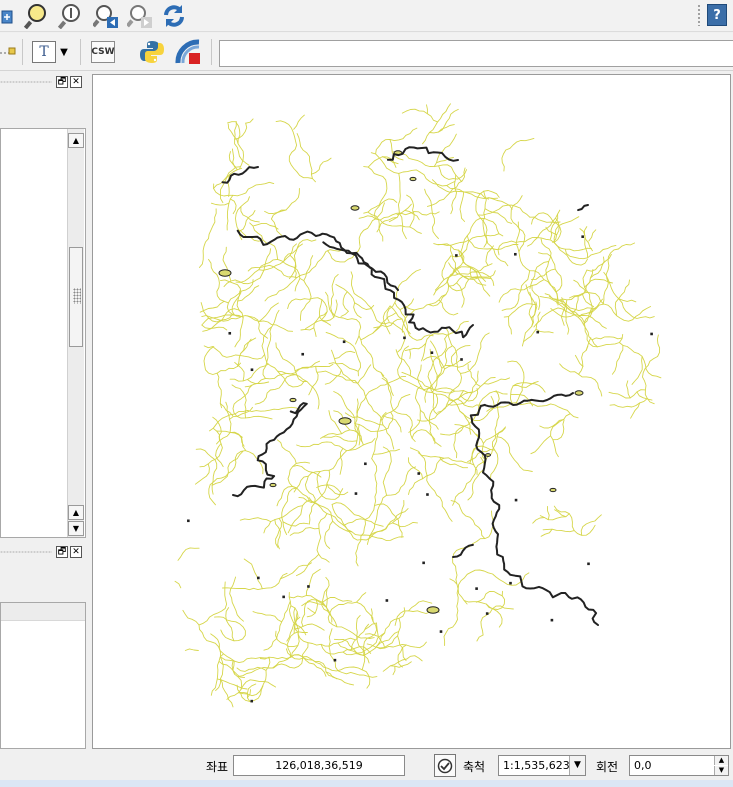  I want to click on scroll-up-button-2: ▲, so click(76, 512).